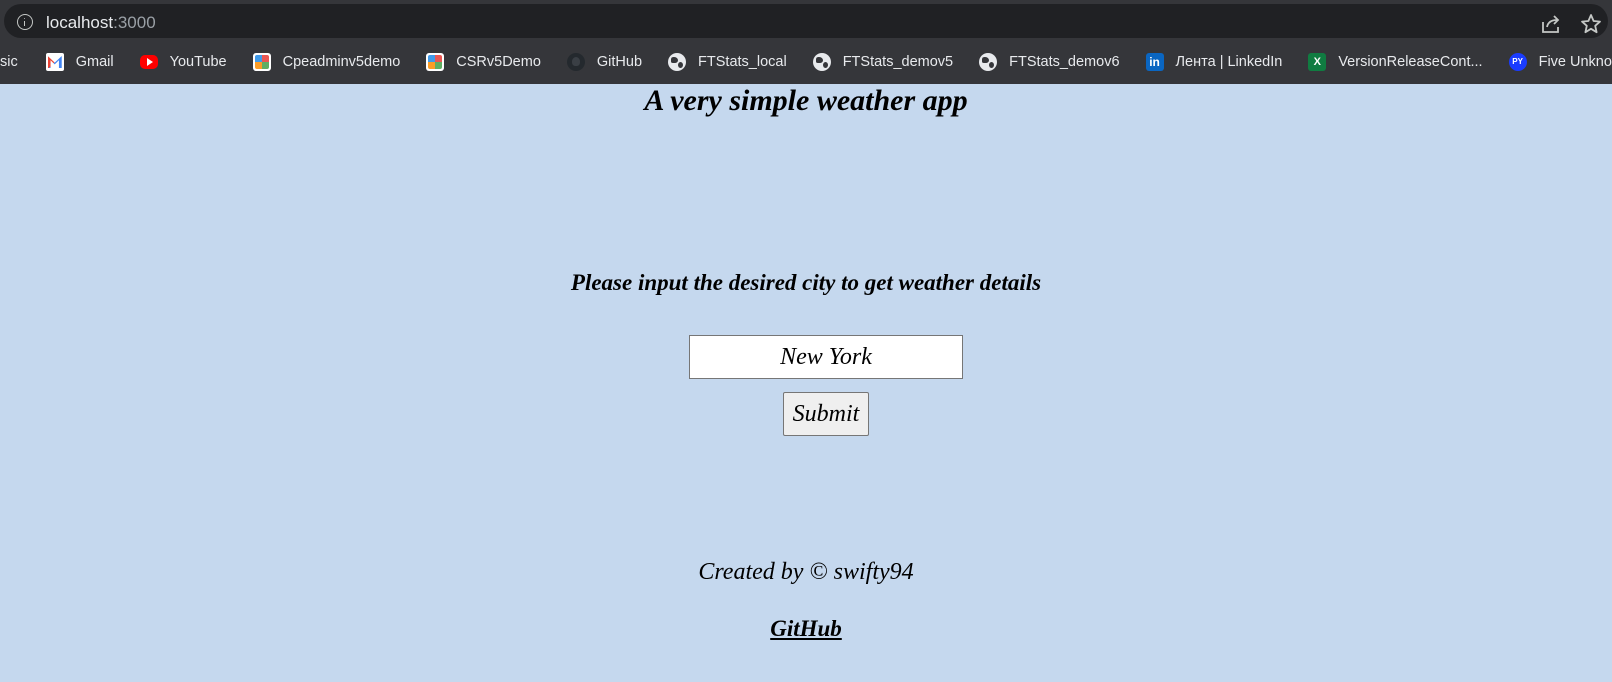 This screenshot has height=682, width=1612. Describe the element at coordinates (1064, 62) in the screenshot. I see `bookmark-label: FTStats_demov6` at that location.